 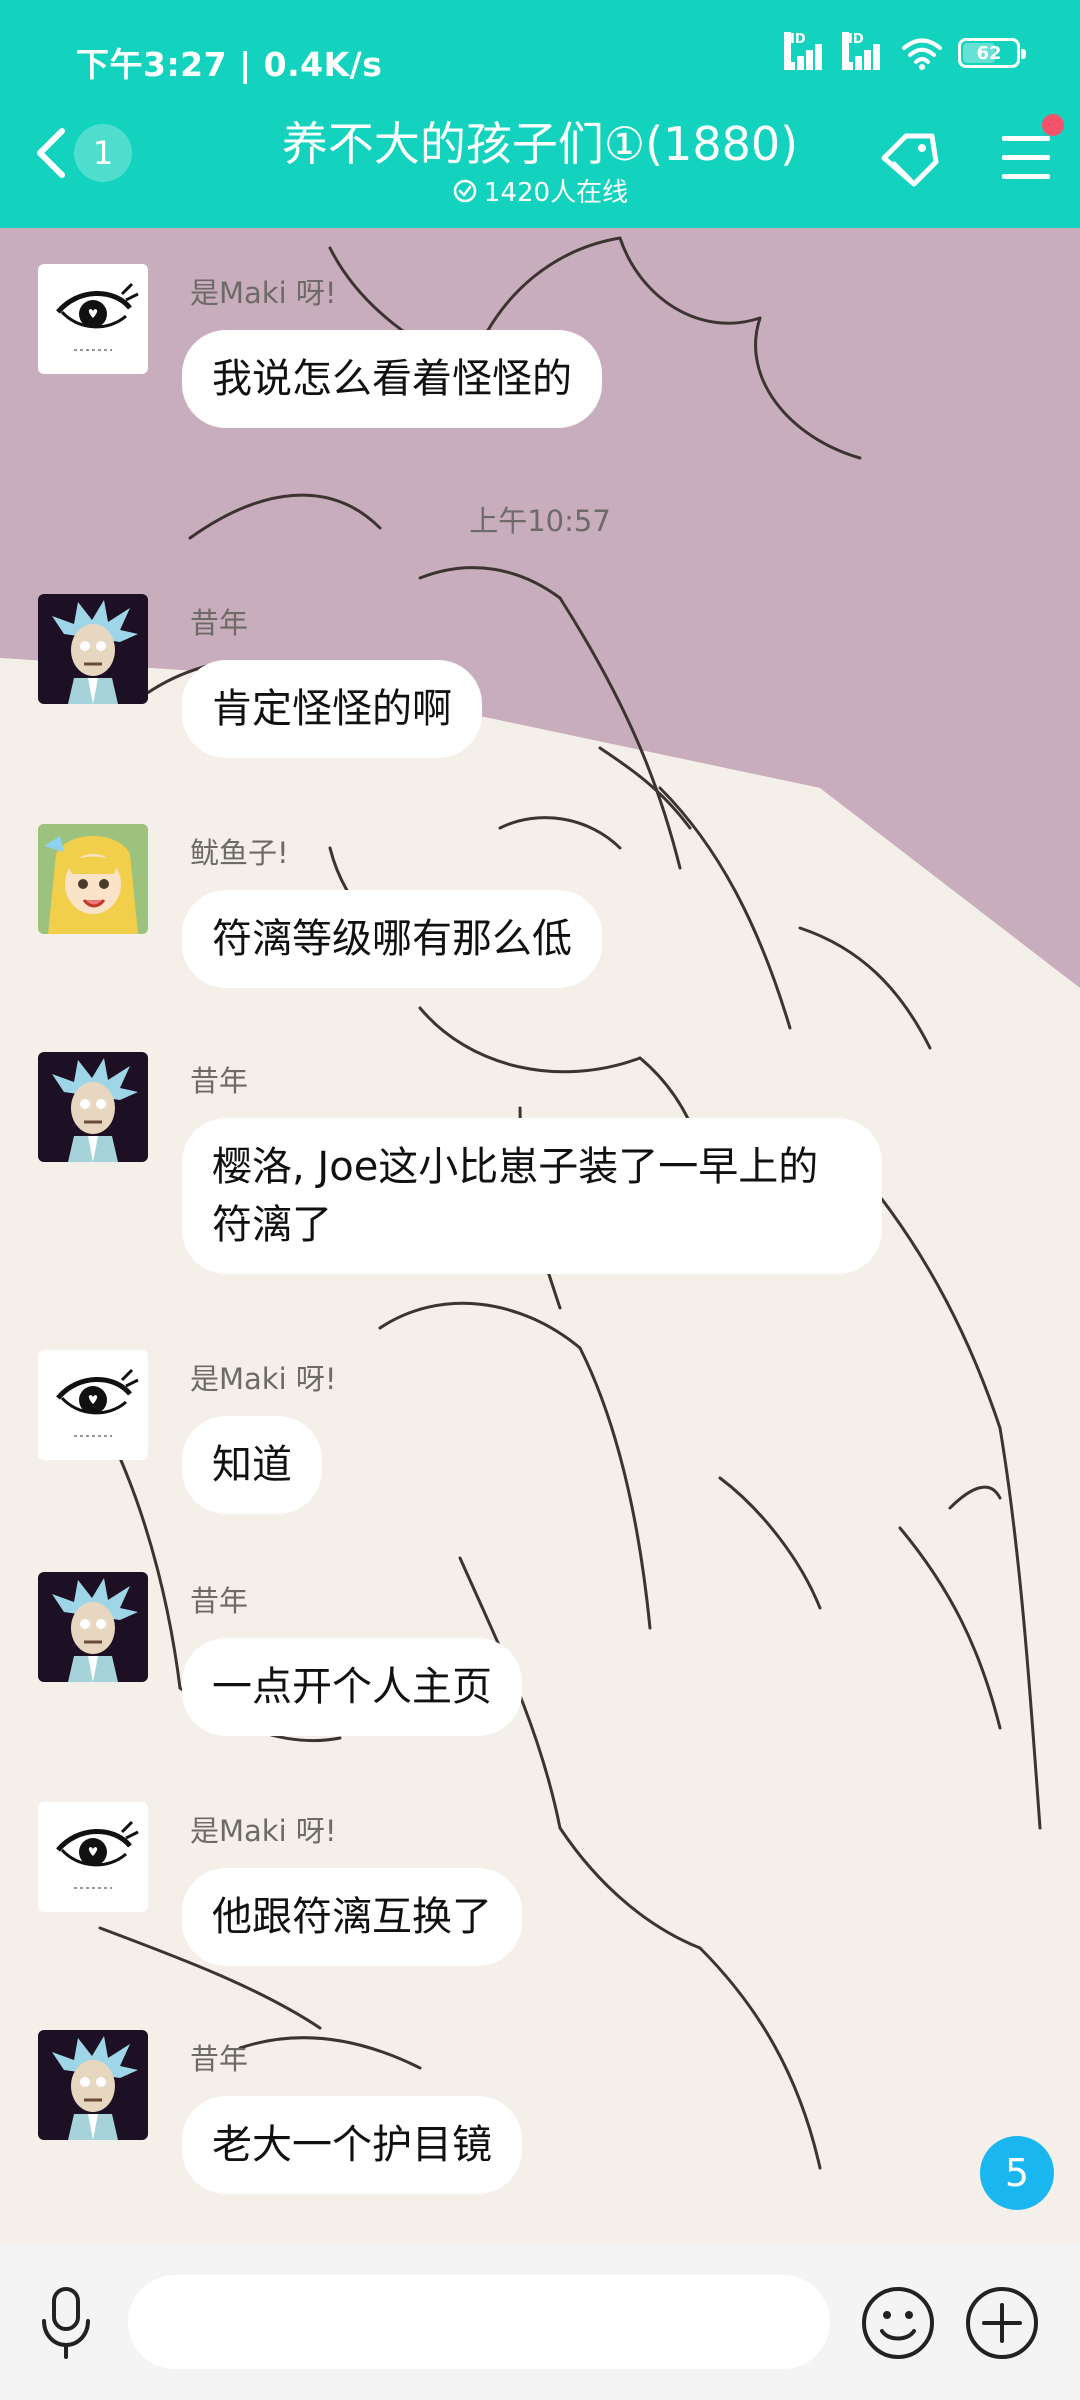 I want to click on message-bubble: 我说怎么看着怪怪的, so click(x=392, y=379).